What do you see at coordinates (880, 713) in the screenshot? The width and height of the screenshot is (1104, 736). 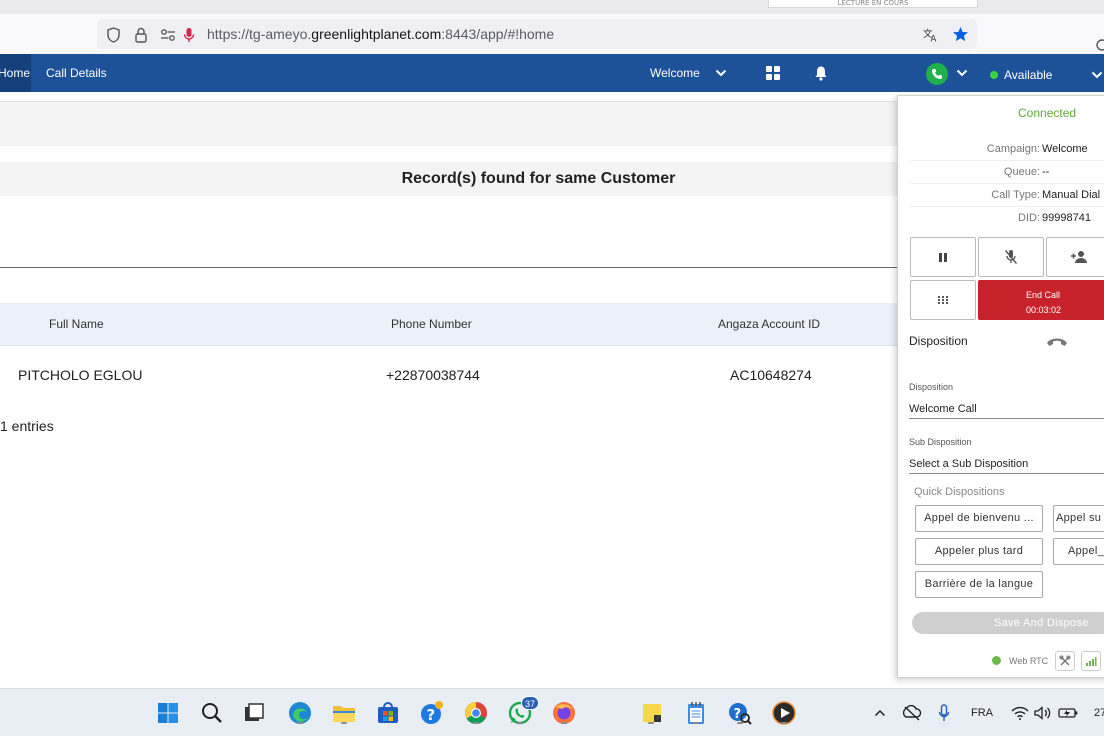 I see `show-hidden-icons-chevron-icon` at bounding box center [880, 713].